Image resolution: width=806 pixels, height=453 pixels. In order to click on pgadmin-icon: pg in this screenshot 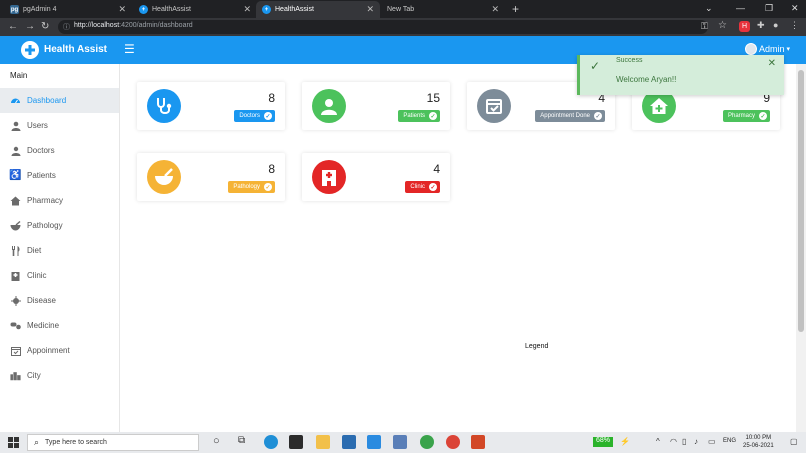, I will do `click(14, 9)`.